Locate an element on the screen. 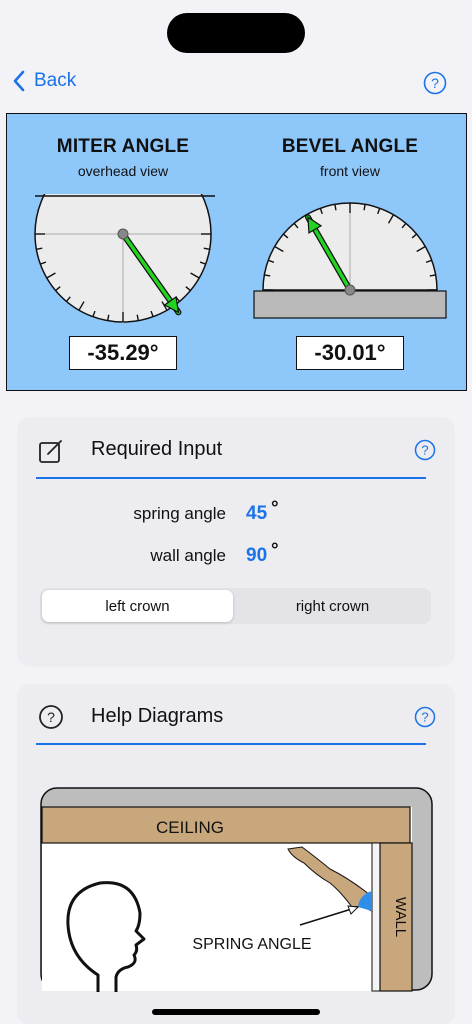 Image resolution: width=472 pixels, height=1024 pixels. miter-dial is located at coordinates (124, 259).